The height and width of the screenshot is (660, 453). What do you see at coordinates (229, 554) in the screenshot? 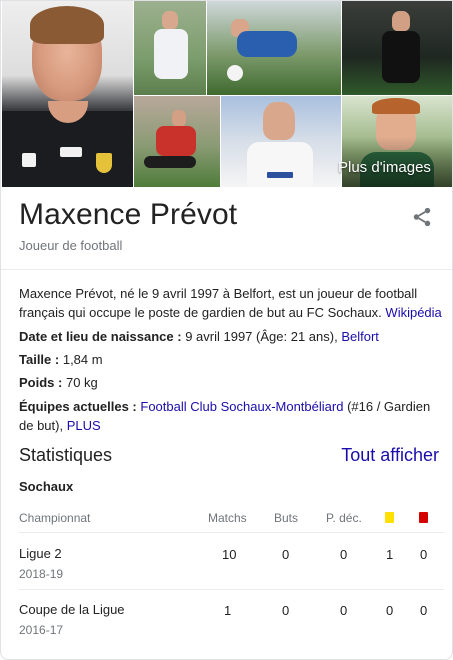
I see `row-matches: 10` at bounding box center [229, 554].